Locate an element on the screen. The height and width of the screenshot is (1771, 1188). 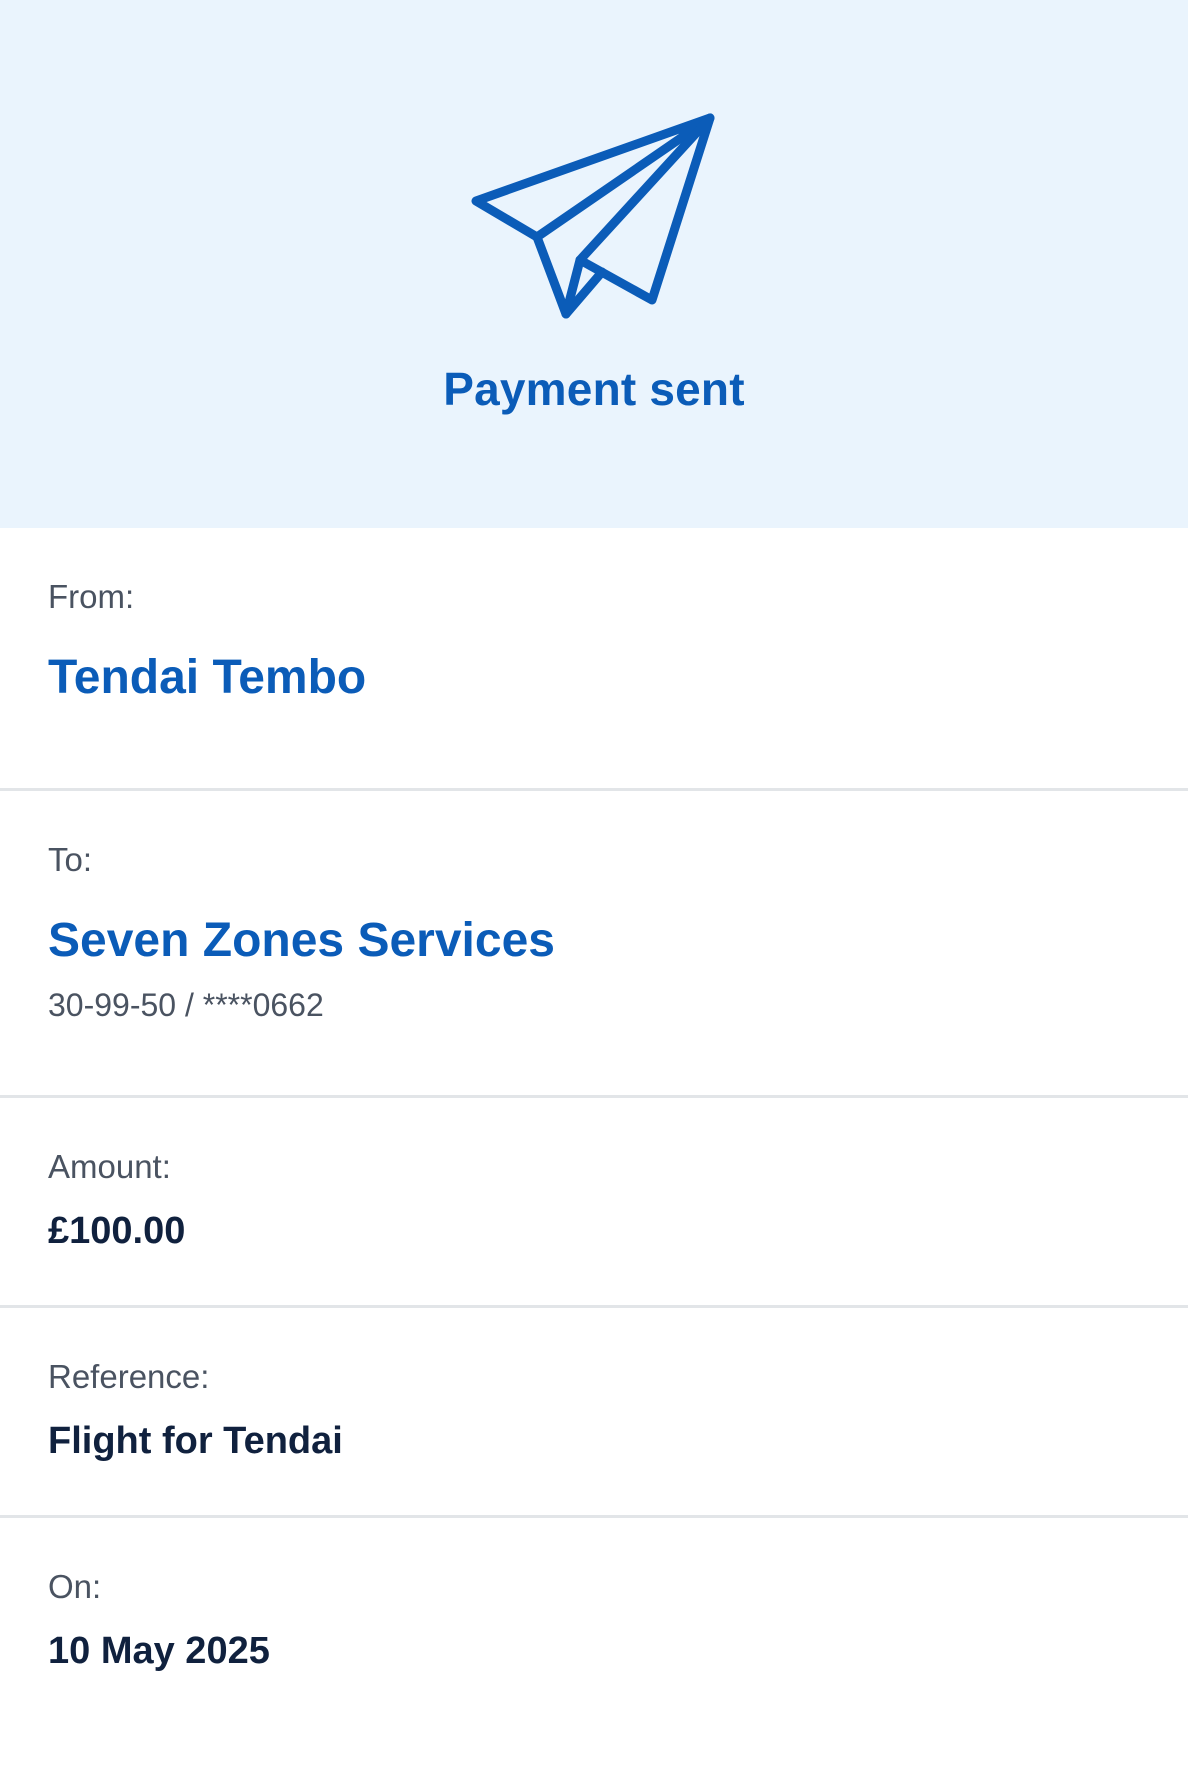
reference-row: Reference: Flight for Tendai is located at coordinates (594, 1413).